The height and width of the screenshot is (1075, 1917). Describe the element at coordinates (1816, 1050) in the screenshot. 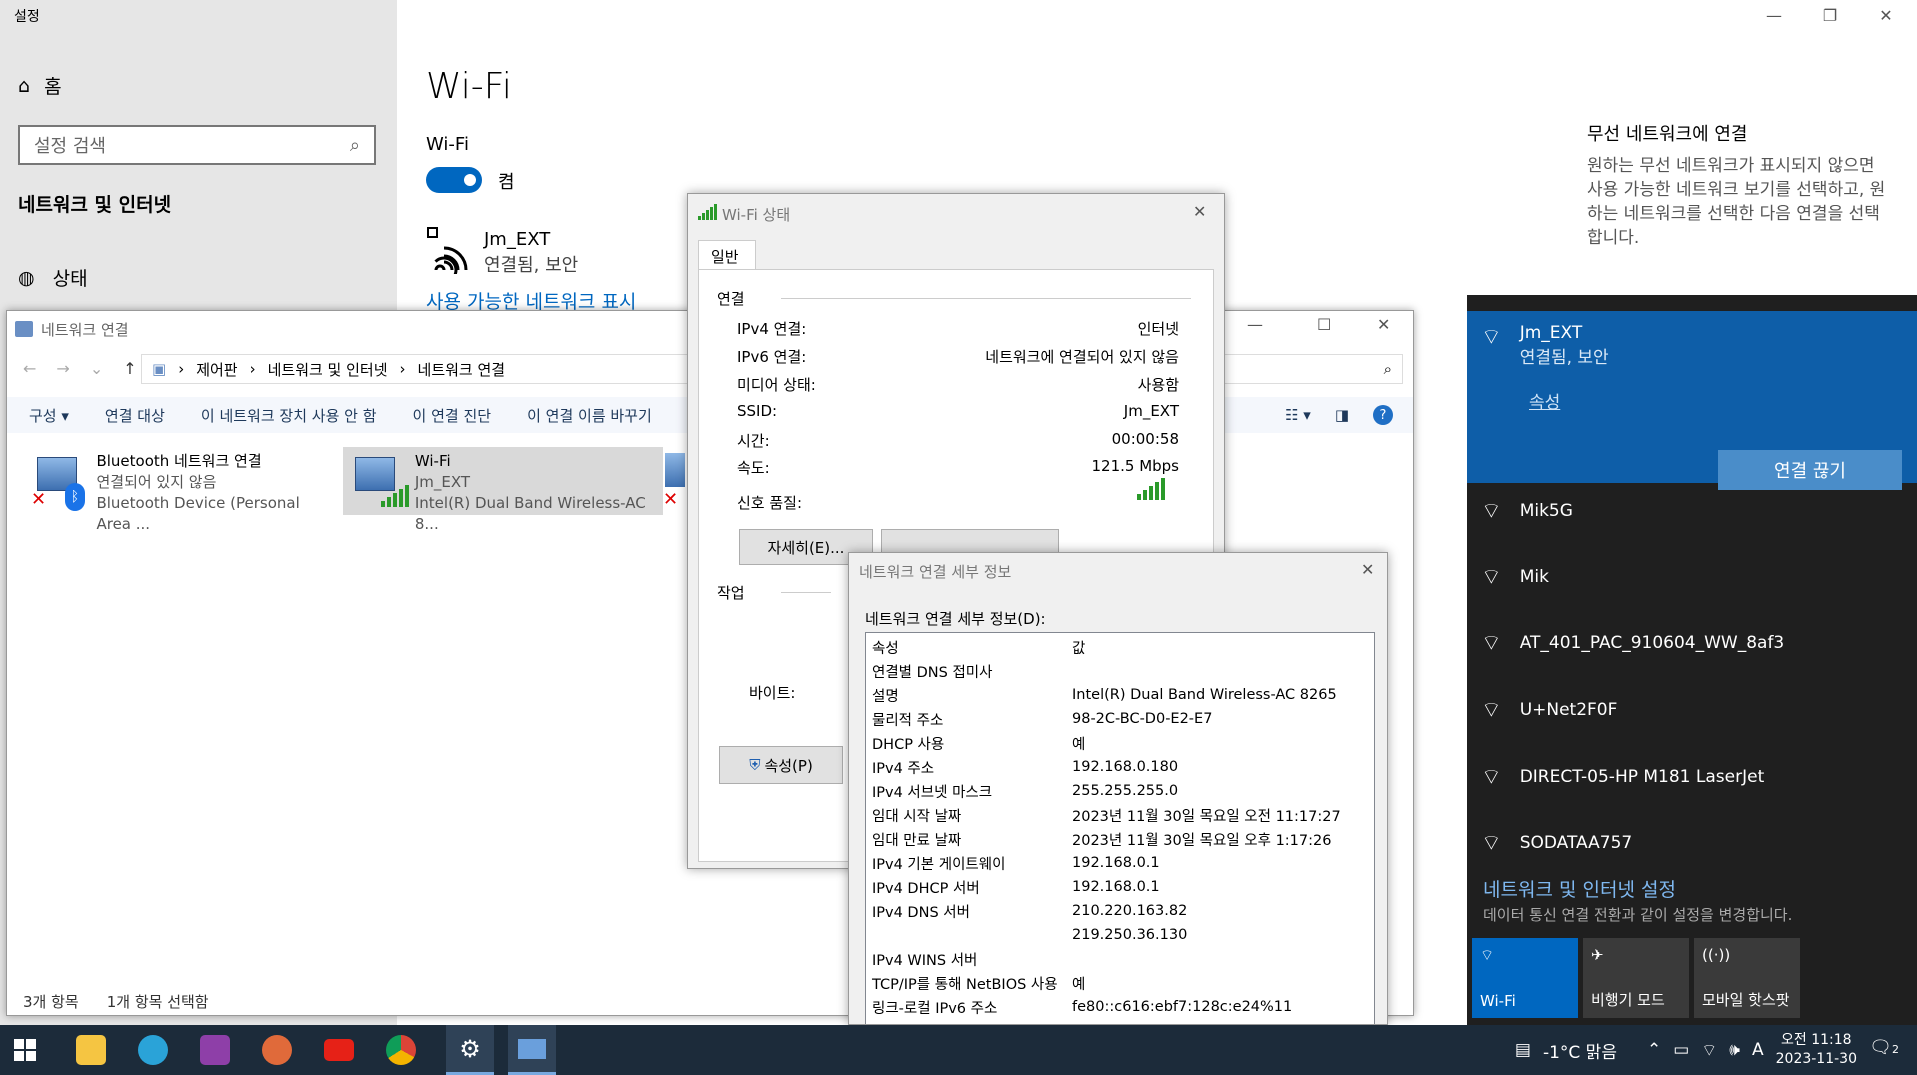

I see `clock: 오전 11:18 2023-11-30` at that location.